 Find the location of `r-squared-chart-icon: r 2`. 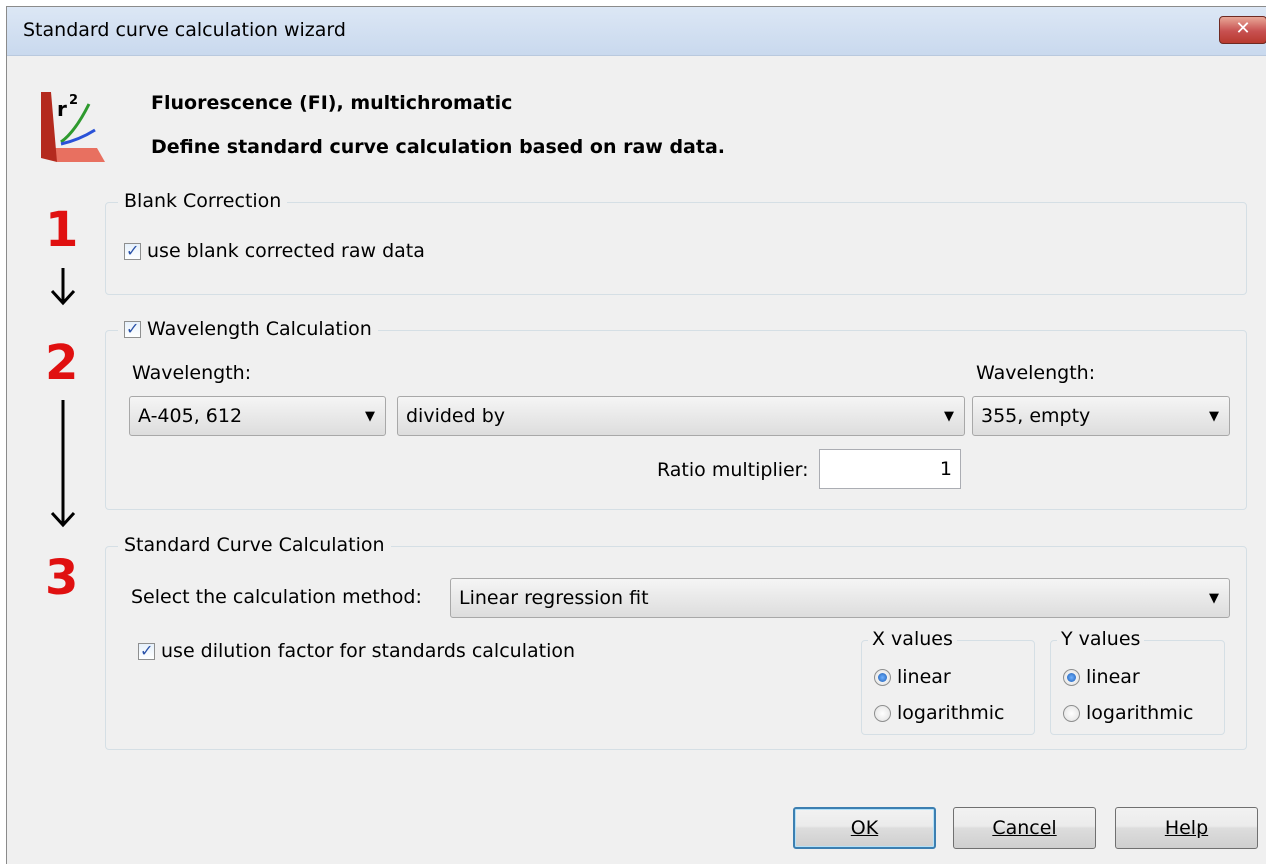

r-squared-chart-icon: r 2 is located at coordinates (73, 127).